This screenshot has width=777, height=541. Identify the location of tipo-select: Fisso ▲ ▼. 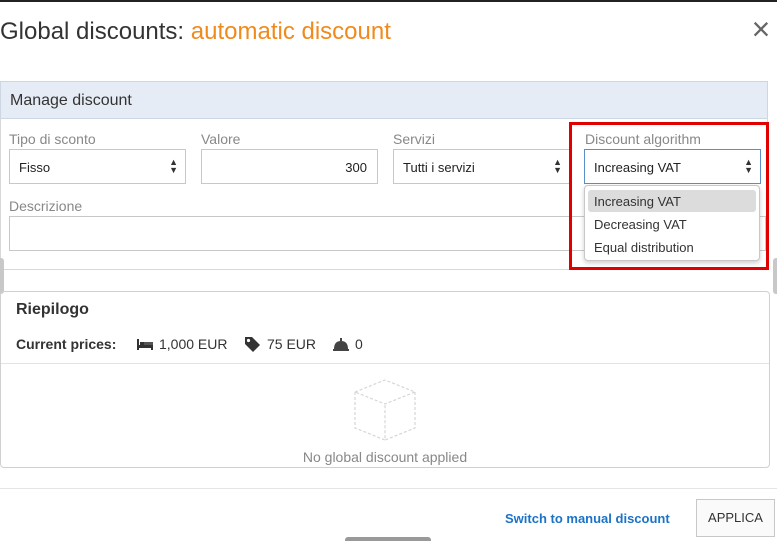
(97, 166).